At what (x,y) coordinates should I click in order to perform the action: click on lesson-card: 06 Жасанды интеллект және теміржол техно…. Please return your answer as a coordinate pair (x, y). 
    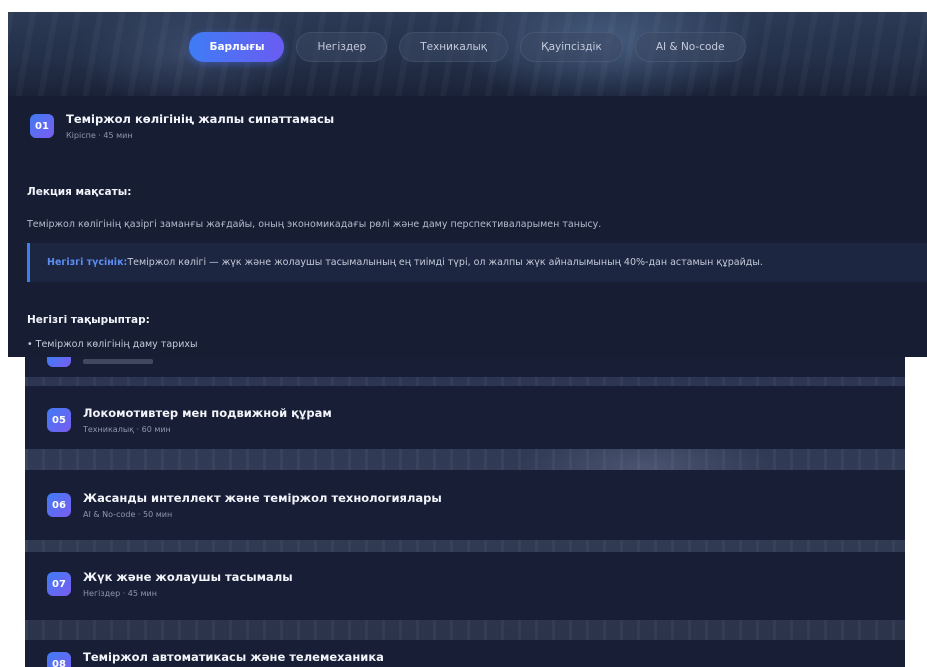
    Looking at the image, I should click on (465, 505).